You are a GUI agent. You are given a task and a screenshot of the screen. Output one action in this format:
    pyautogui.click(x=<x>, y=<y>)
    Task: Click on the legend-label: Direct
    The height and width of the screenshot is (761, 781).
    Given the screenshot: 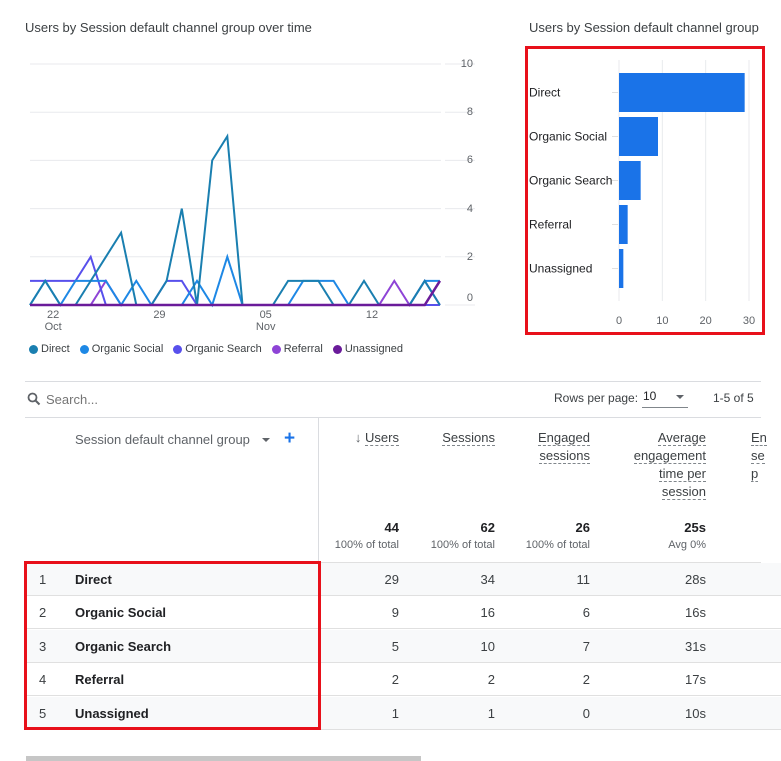 What is the action you would take?
    pyautogui.click(x=55, y=349)
    